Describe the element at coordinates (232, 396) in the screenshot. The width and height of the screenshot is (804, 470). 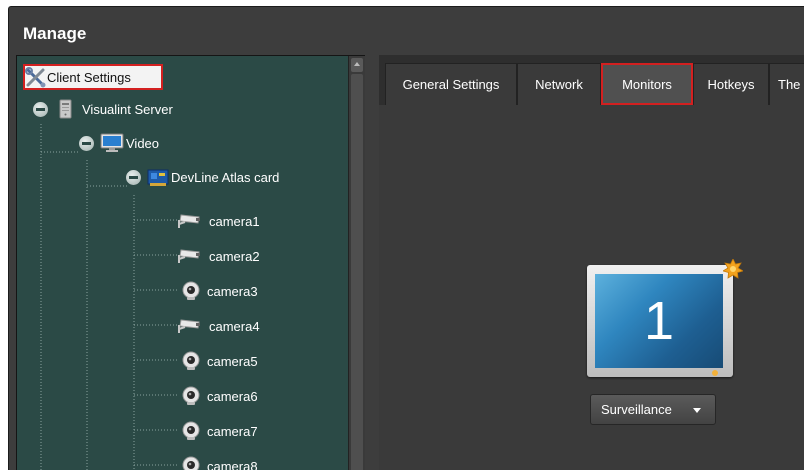
I see `tree-item-label: camera6` at that location.